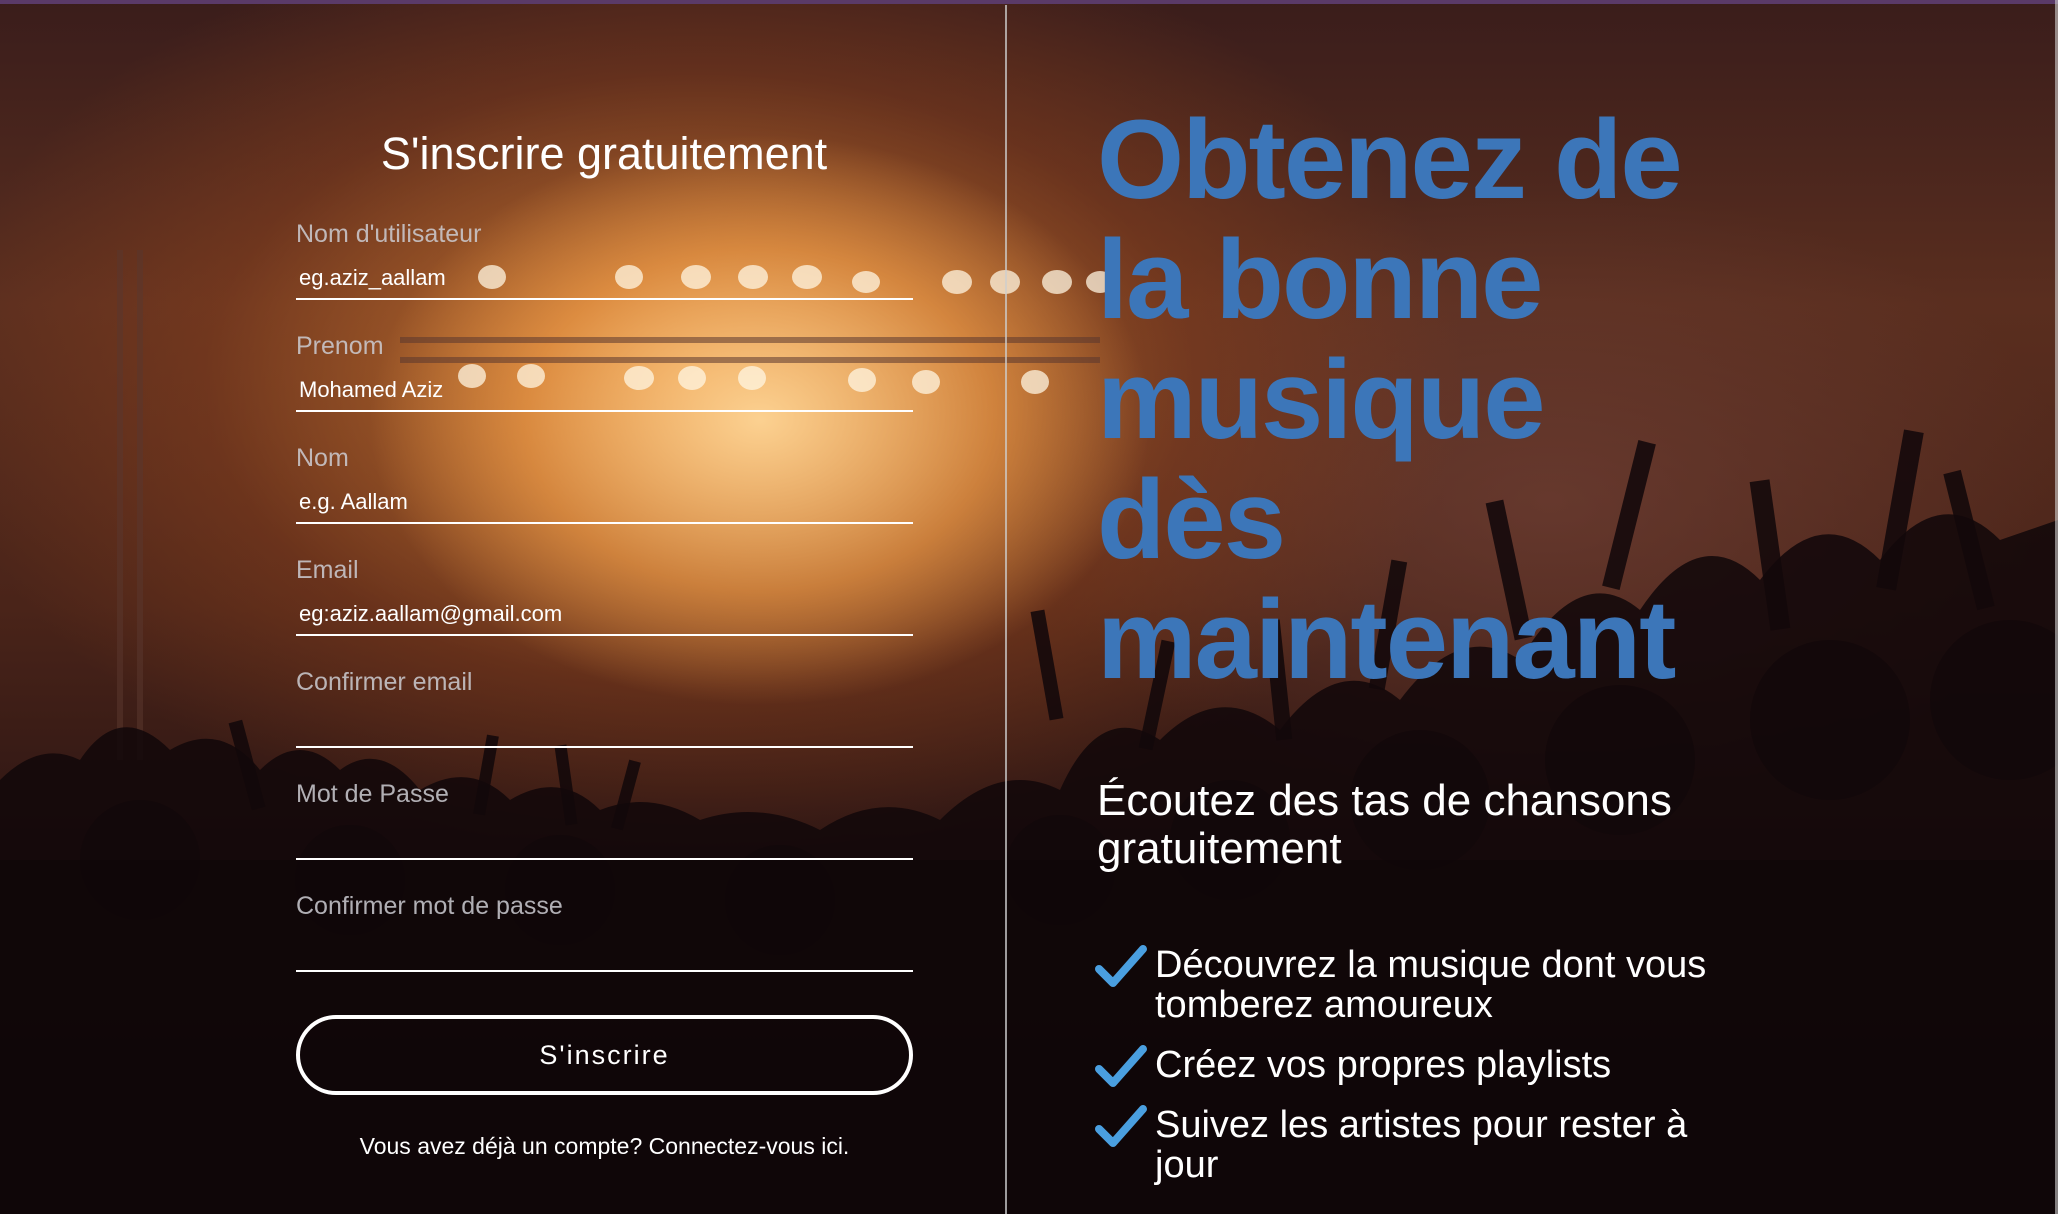  What do you see at coordinates (429, 906) in the screenshot?
I see `confirm-password-label: Confirmer mot de passe` at bounding box center [429, 906].